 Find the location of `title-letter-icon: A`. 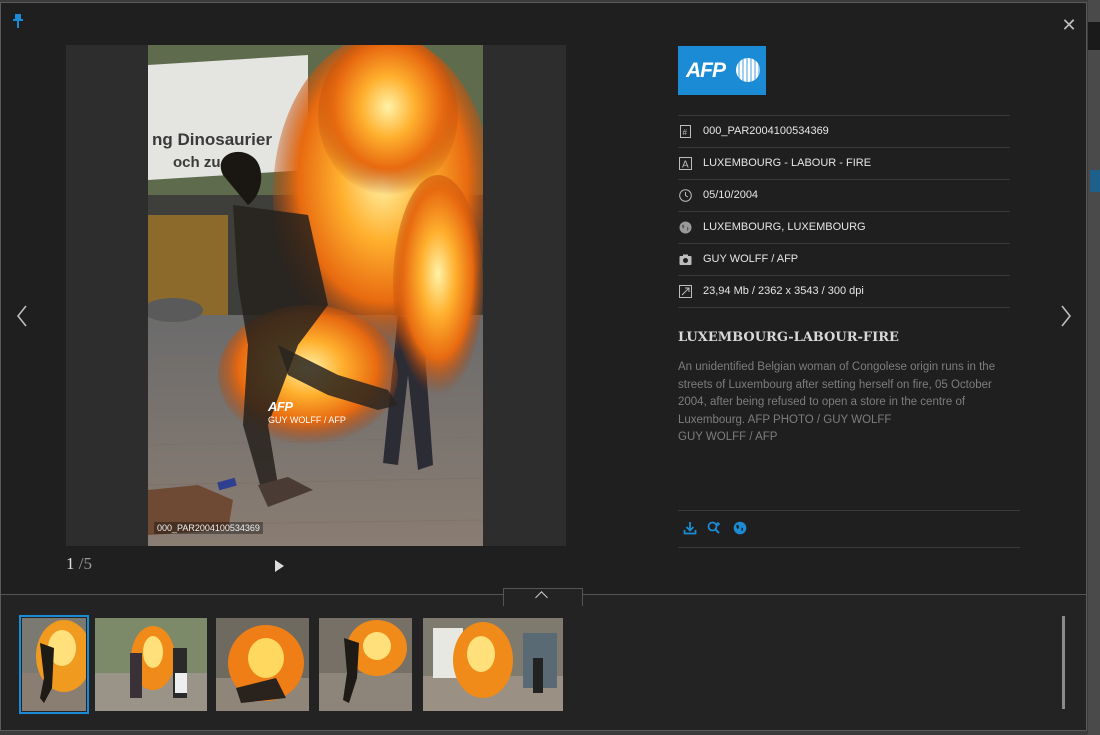

title-letter-icon: A is located at coordinates (685, 164).